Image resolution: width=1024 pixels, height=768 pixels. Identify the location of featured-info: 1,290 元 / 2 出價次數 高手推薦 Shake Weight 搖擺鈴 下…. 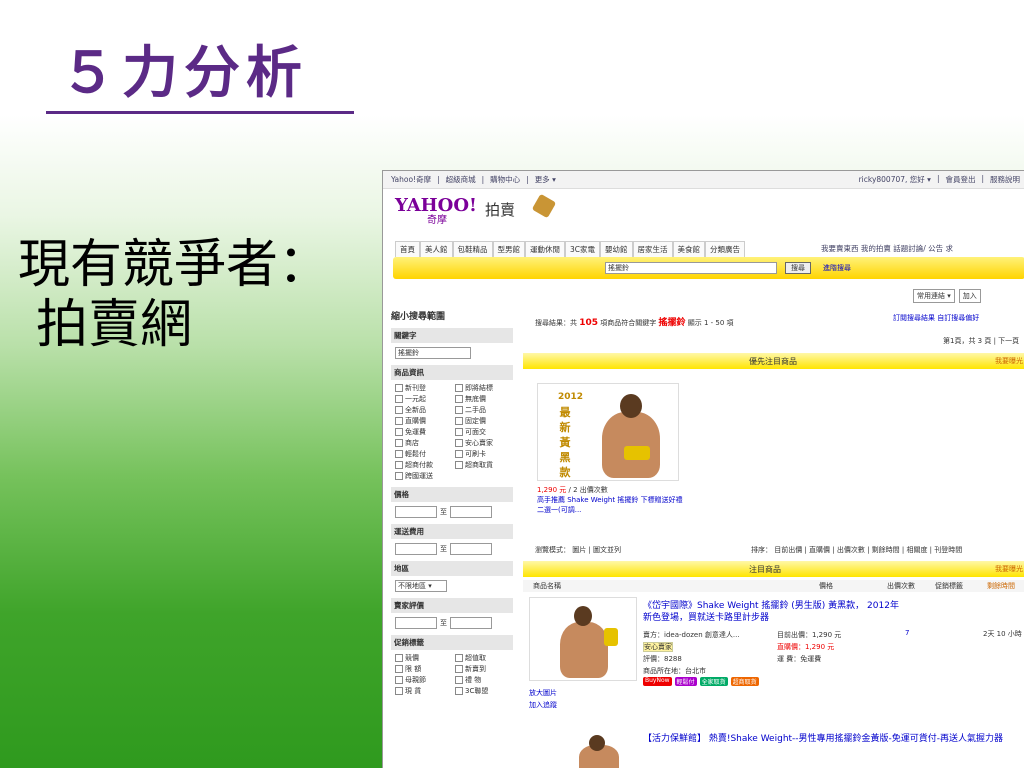
(612, 500).